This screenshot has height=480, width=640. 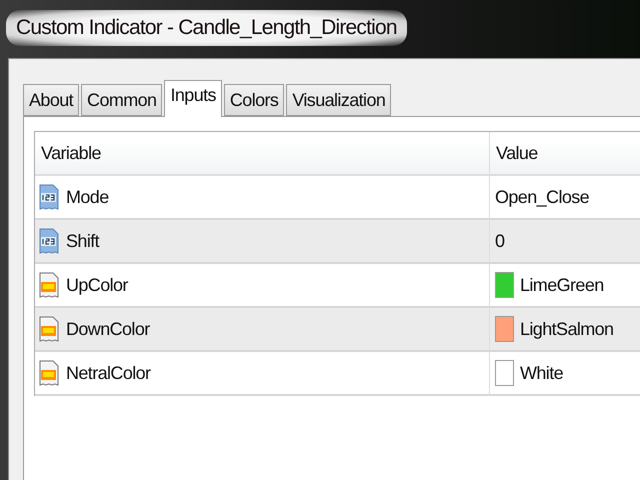 I want to click on tab: About, so click(x=51, y=100).